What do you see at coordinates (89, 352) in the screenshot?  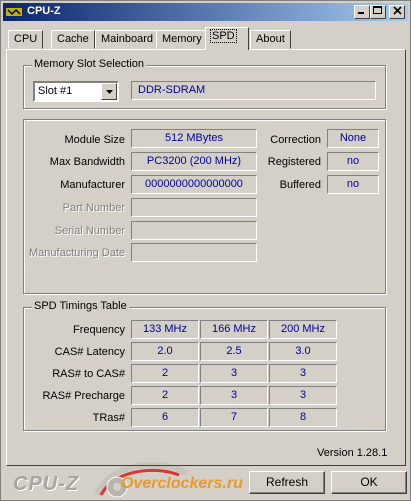 I see `timing-row-label: CAS# Latency` at bounding box center [89, 352].